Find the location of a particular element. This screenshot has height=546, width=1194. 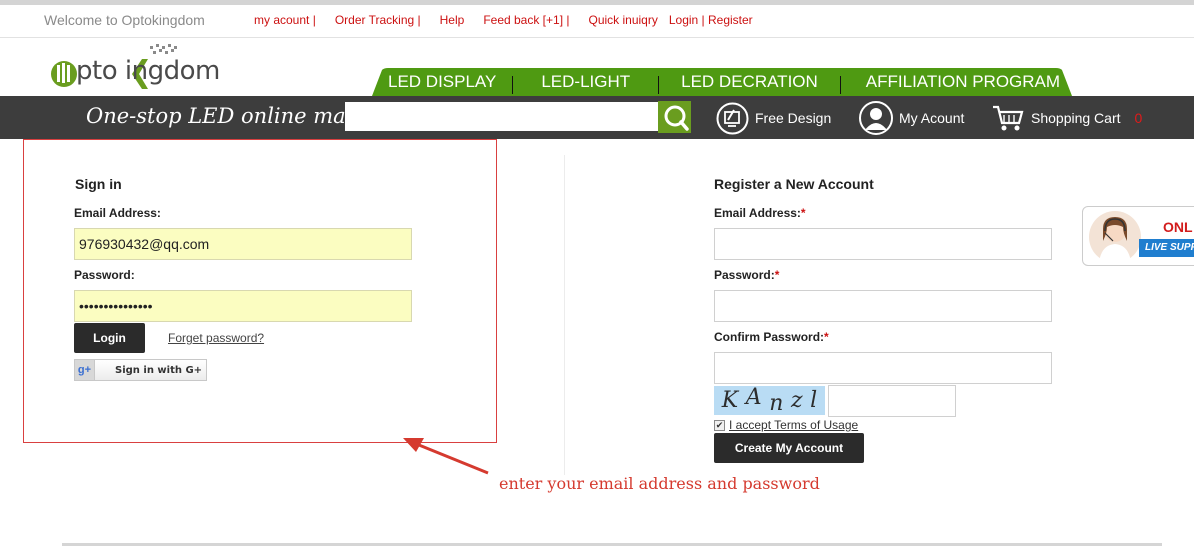

shopping-cart-button: Shopping Cart 0 is located at coordinates (1066, 118).